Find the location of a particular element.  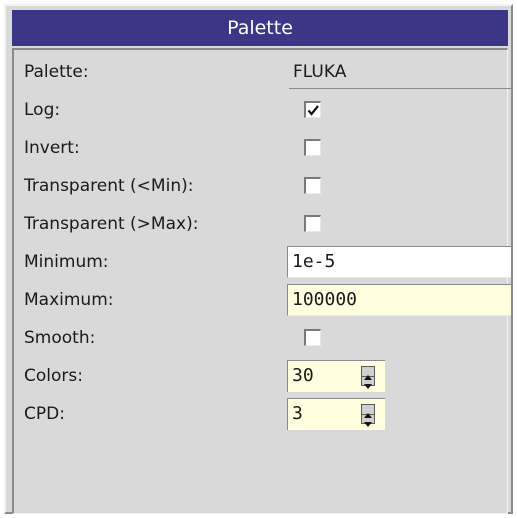

palette-label: Palette: is located at coordinates (56, 72).